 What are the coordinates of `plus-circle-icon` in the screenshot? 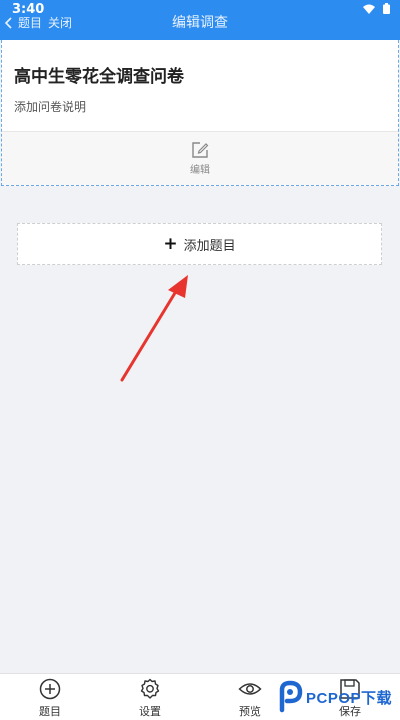 It's located at (50, 689).